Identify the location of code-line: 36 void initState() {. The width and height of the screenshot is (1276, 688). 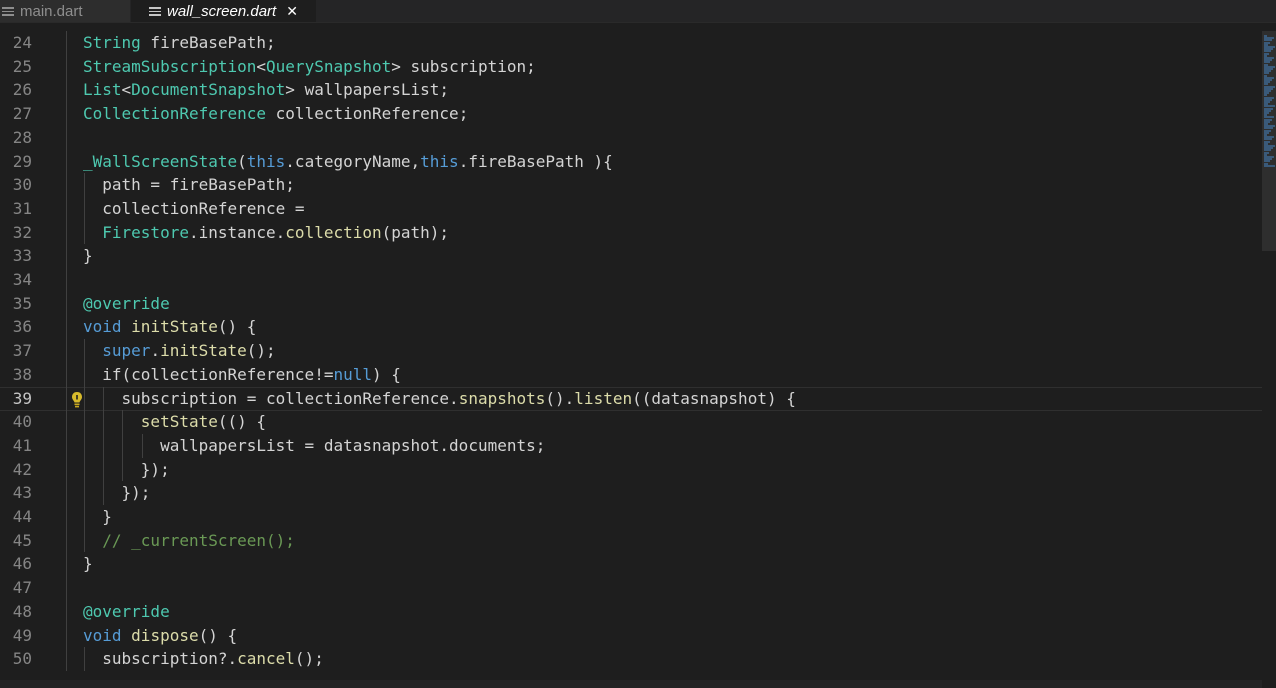
(631, 327).